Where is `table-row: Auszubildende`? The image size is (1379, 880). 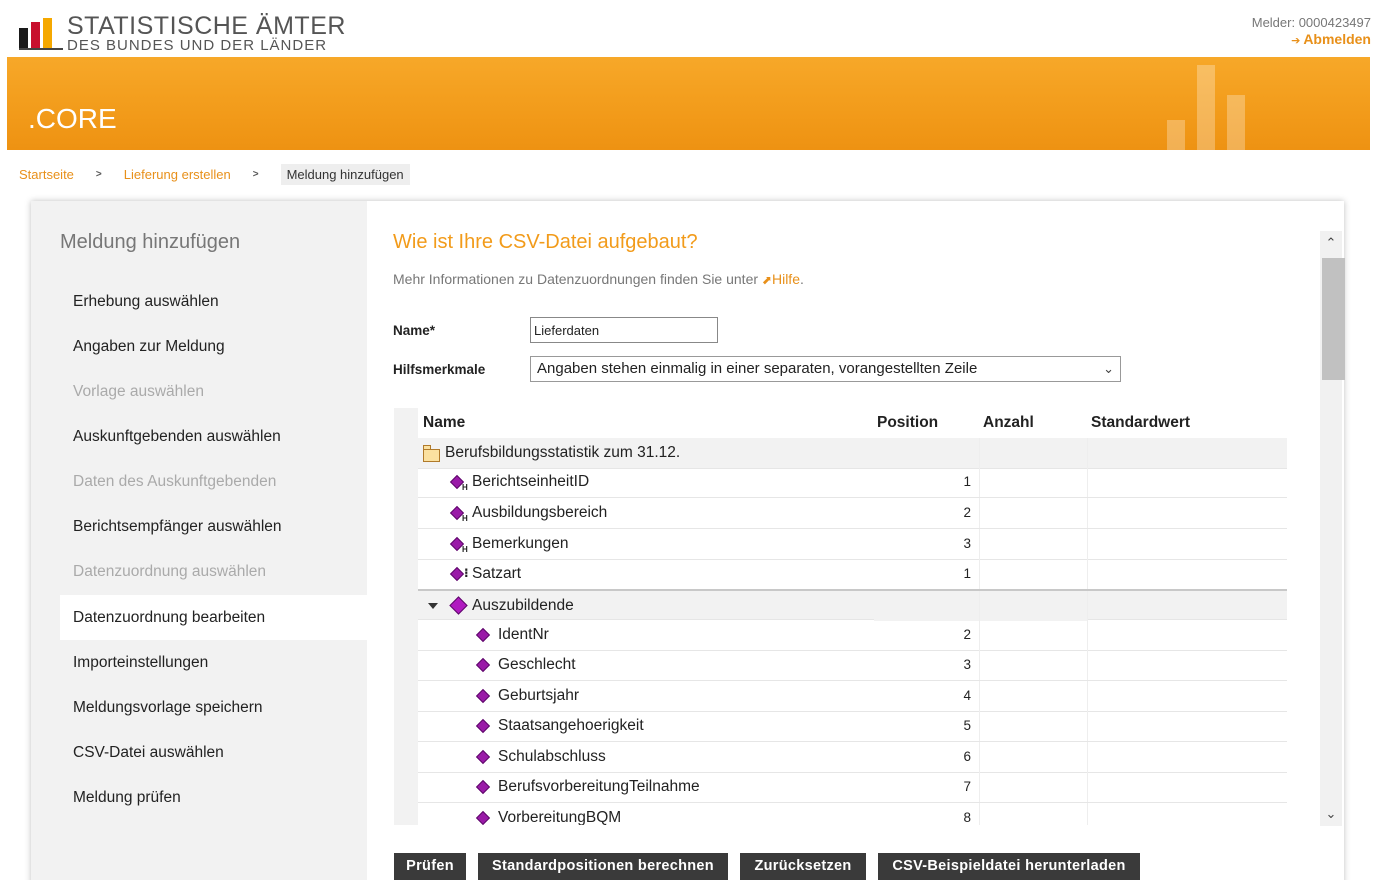 table-row: Auszubildende is located at coordinates (852, 605).